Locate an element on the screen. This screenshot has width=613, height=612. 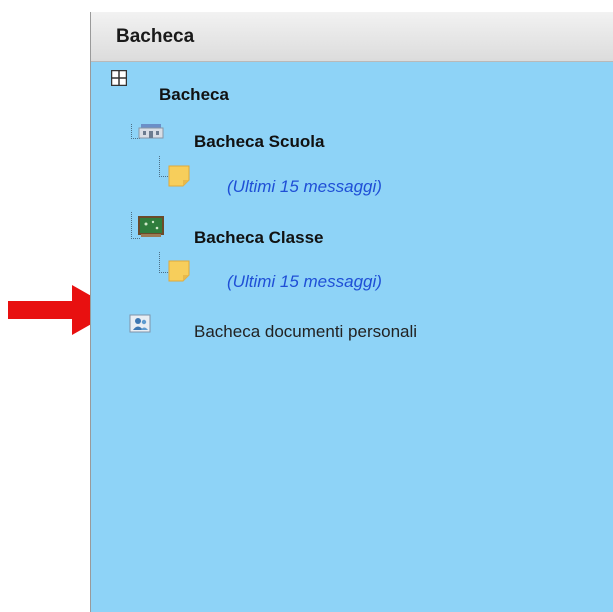
tree-item-bacheca-classe: Bacheca Classe is located at coordinates (258, 238).